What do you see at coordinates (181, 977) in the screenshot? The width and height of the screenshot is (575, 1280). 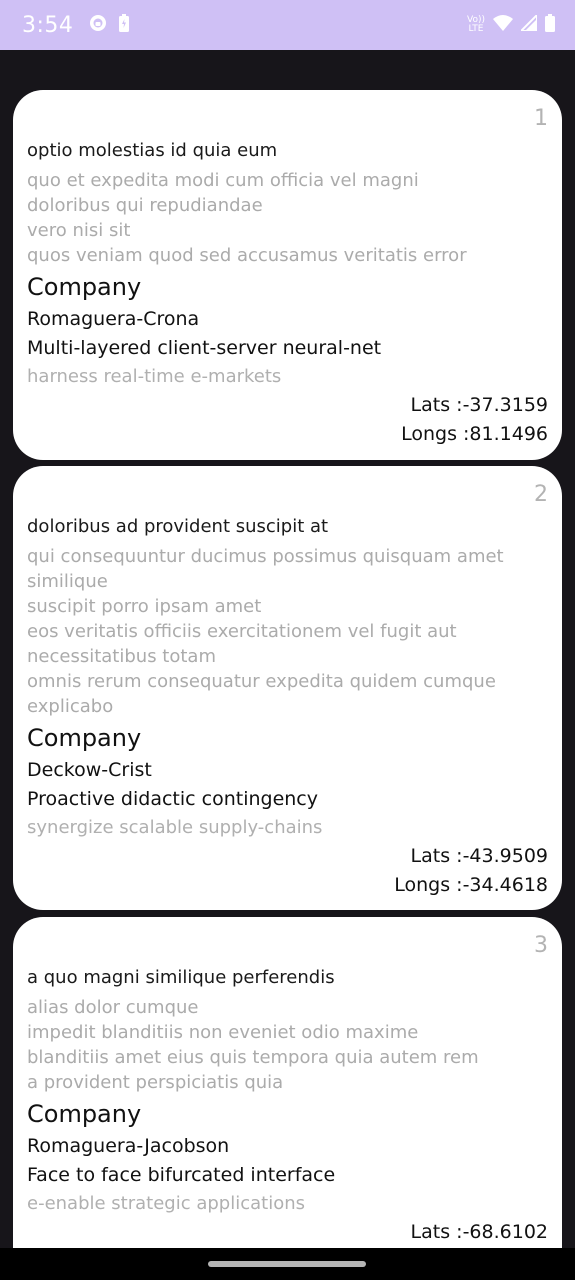 I see `post-title: a quo magni similique perferendis` at bounding box center [181, 977].